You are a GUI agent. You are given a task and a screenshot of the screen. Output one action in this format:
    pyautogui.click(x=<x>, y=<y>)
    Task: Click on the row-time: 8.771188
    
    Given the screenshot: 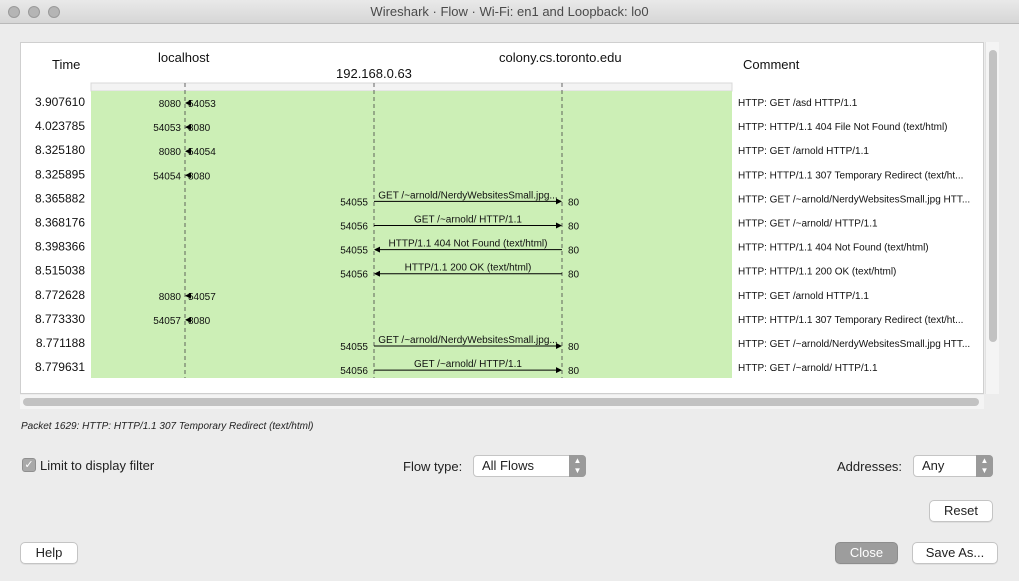 What is the action you would take?
    pyautogui.click(x=60, y=343)
    